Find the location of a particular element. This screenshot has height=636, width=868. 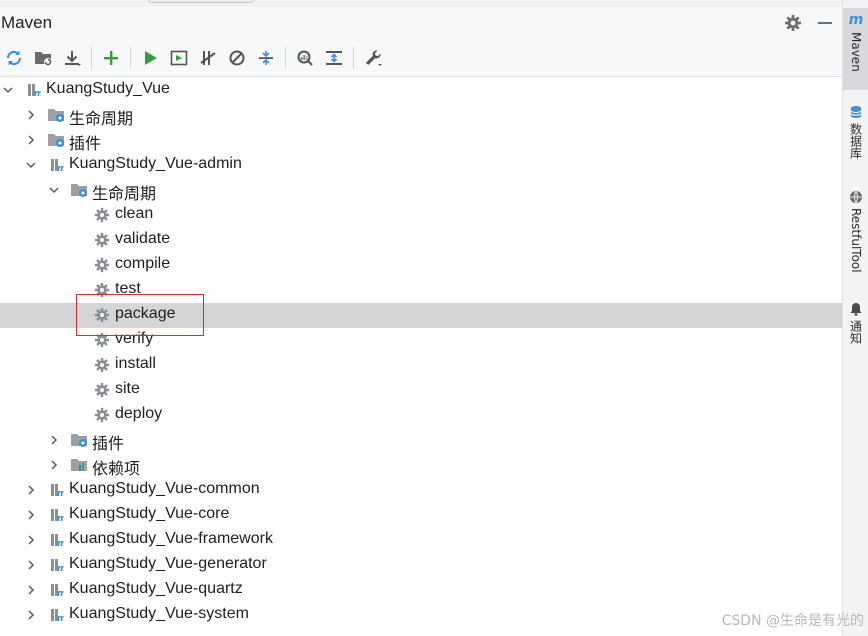

csdn-watermark: CSDN @生命是有光的 is located at coordinates (792, 621).